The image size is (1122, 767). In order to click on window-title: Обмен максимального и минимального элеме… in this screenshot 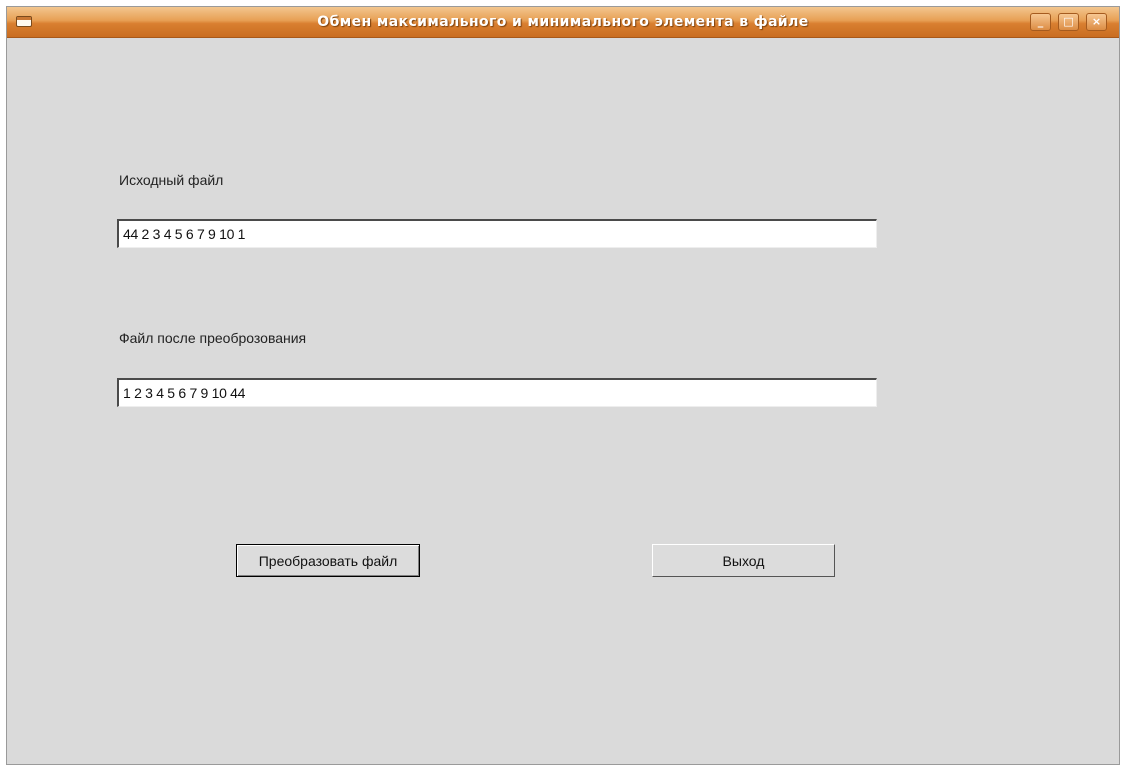, I will do `click(563, 22)`.